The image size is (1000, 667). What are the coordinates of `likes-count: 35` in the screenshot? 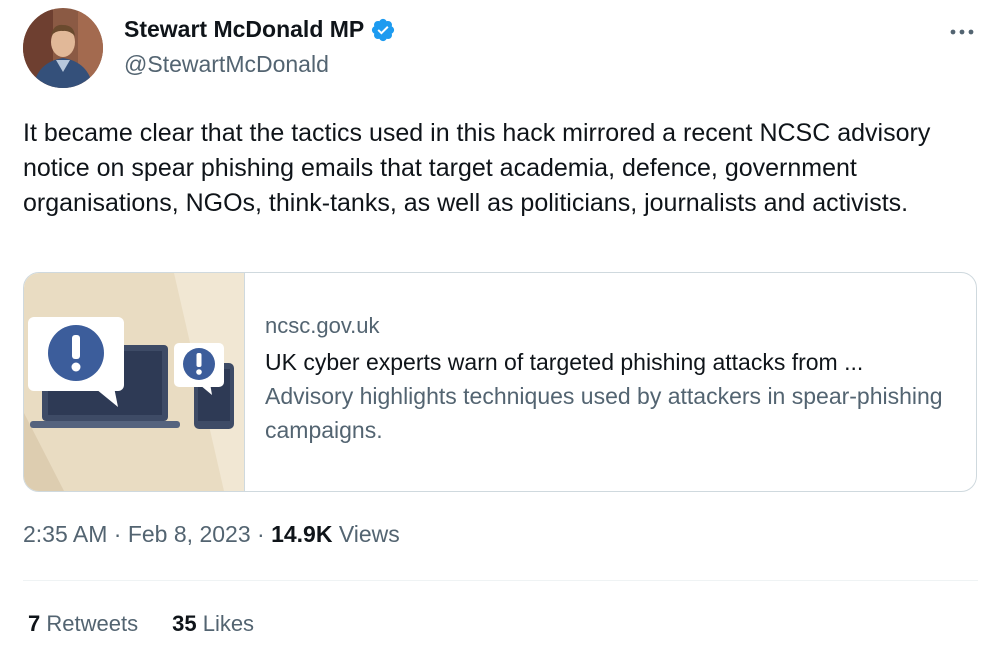 It's located at (184, 623).